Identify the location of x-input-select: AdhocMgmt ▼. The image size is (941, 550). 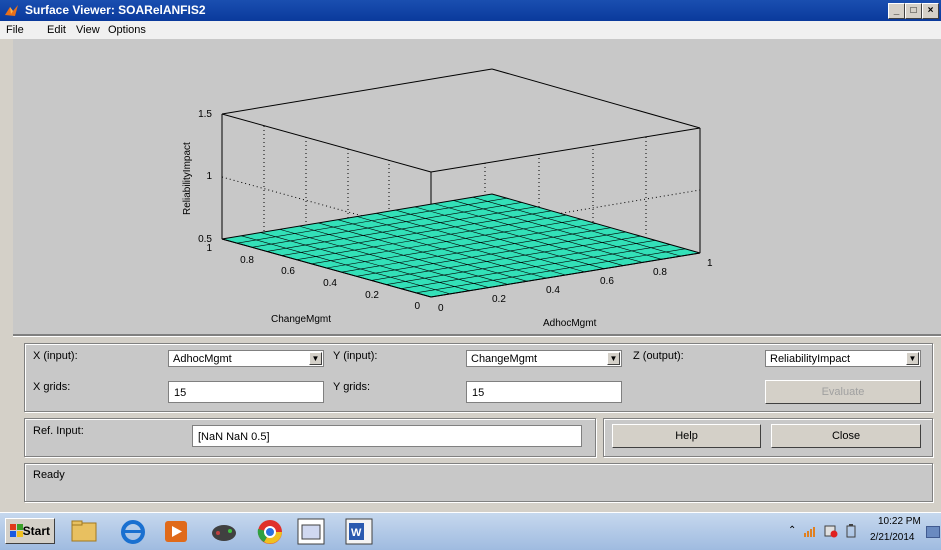
(246, 358).